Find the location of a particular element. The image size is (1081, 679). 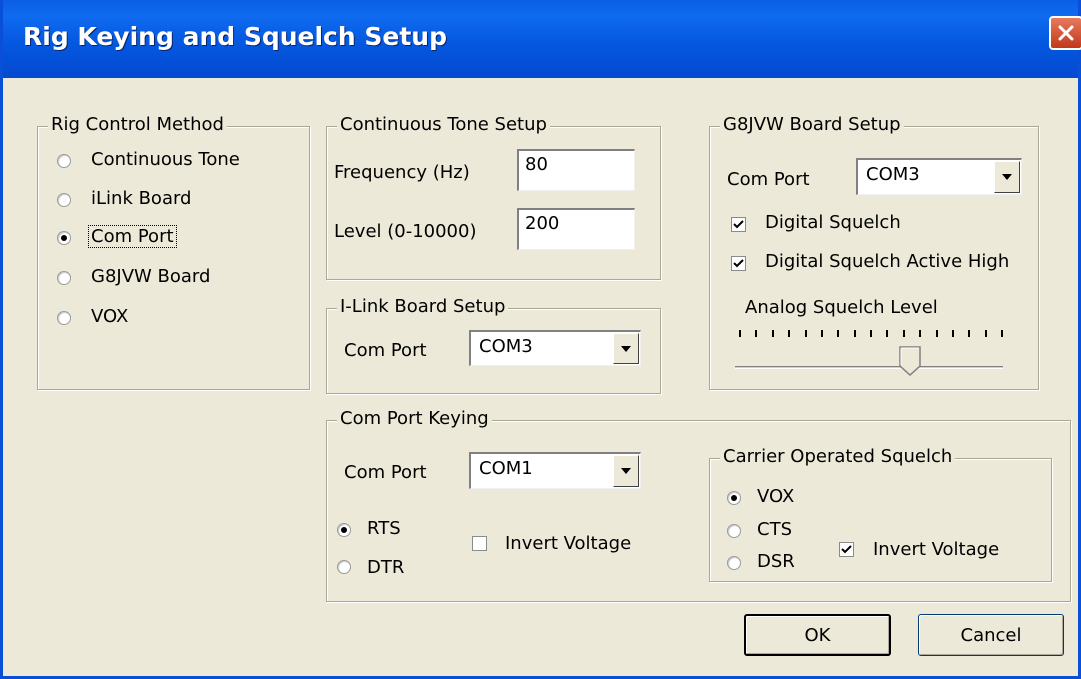

frequency-label: Frequency (Hz) is located at coordinates (402, 172).